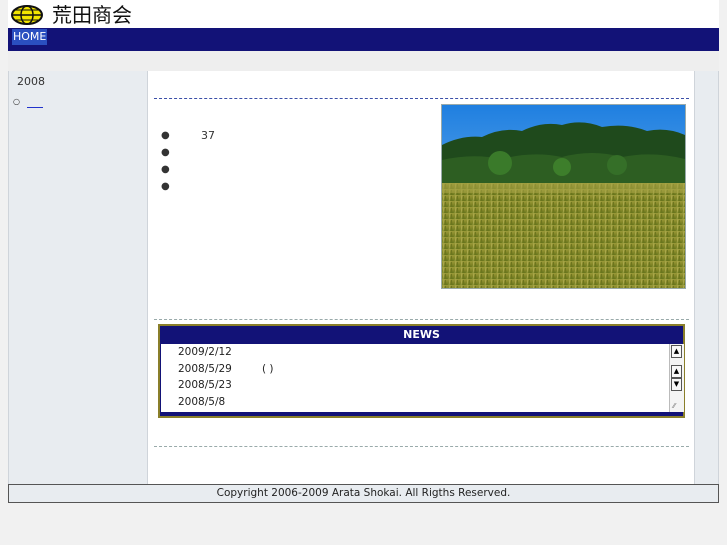 This screenshot has width=727, height=545. I want to click on sidebar-year: 2008, so click(31, 81).